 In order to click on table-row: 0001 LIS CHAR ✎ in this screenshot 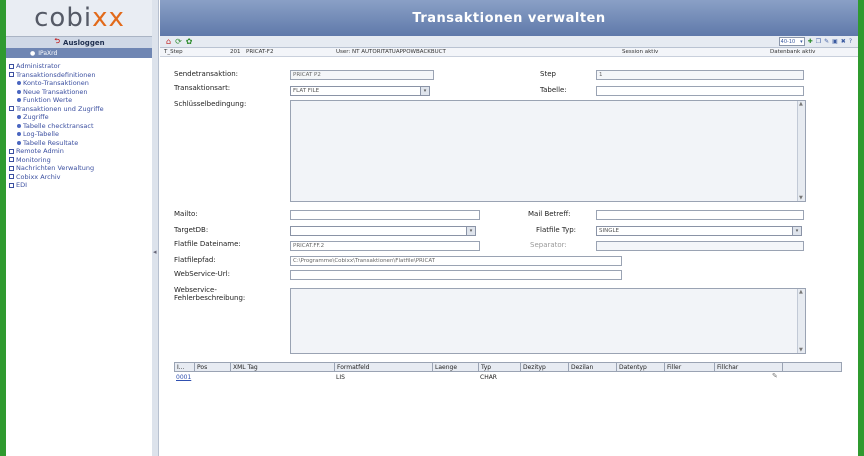, I will do `click(508, 377)`.